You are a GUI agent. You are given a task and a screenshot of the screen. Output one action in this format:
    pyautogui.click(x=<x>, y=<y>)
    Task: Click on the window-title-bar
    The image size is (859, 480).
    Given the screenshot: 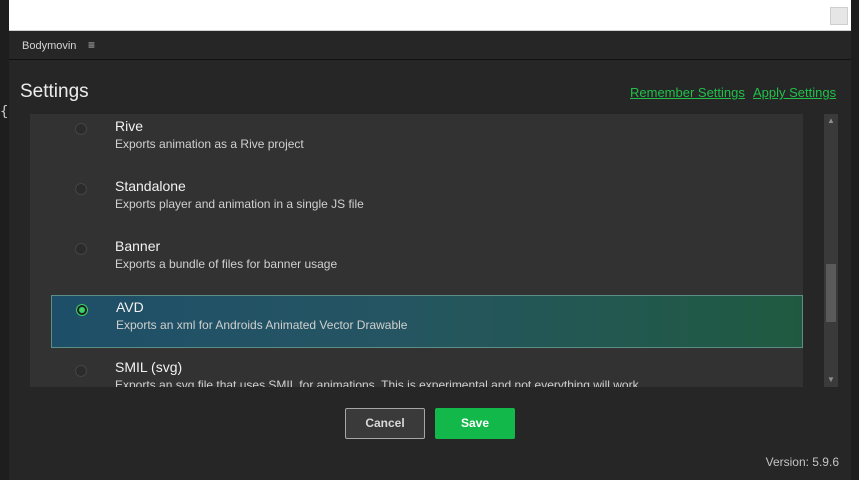 What is the action you would take?
    pyautogui.click(x=430, y=15)
    